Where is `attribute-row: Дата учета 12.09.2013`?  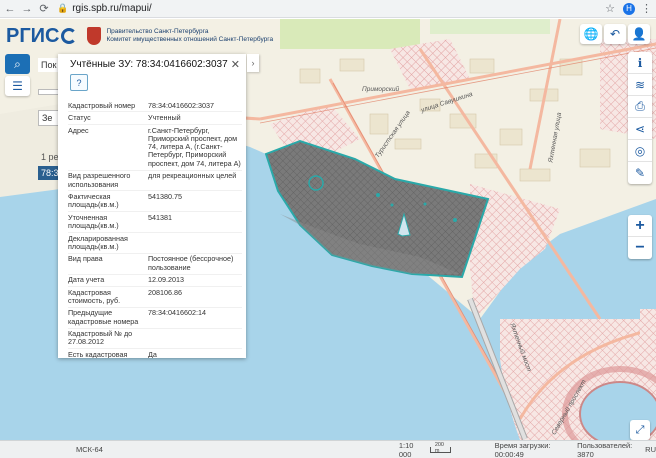
attribute-row: Дата учета 12.09.2013 is located at coordinates (155, 281).